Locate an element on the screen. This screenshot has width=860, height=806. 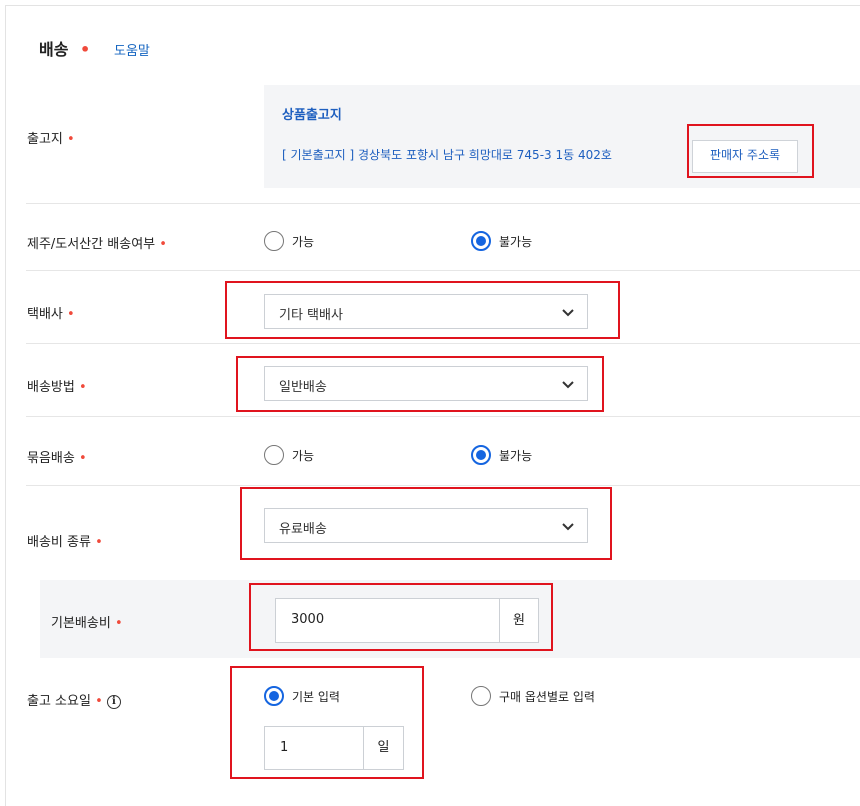
jeju-label: 제주/도서산간 배송여부 • is located at coordinates (97, 244).